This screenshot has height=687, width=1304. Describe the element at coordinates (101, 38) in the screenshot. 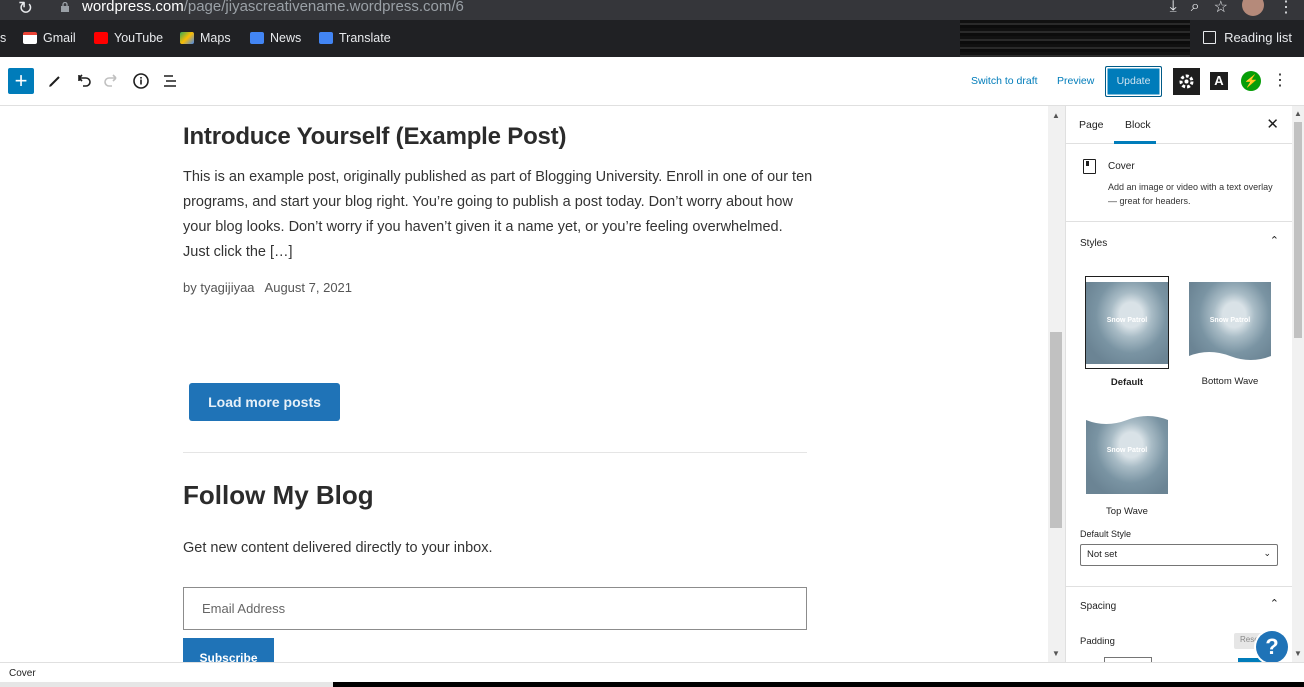

I see `youtube-icon` at that location.